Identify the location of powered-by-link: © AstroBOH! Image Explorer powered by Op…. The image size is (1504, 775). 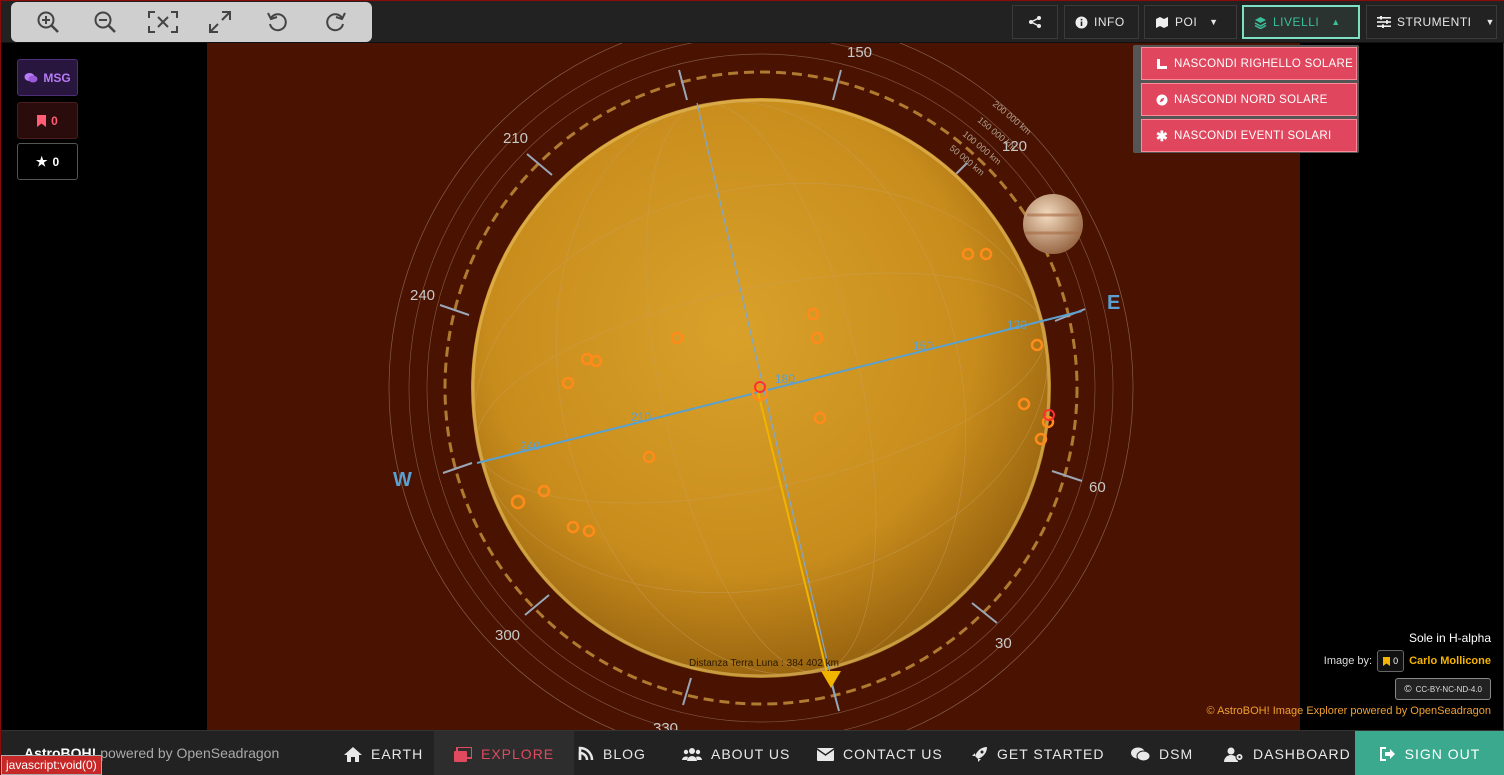
(1349, 711).